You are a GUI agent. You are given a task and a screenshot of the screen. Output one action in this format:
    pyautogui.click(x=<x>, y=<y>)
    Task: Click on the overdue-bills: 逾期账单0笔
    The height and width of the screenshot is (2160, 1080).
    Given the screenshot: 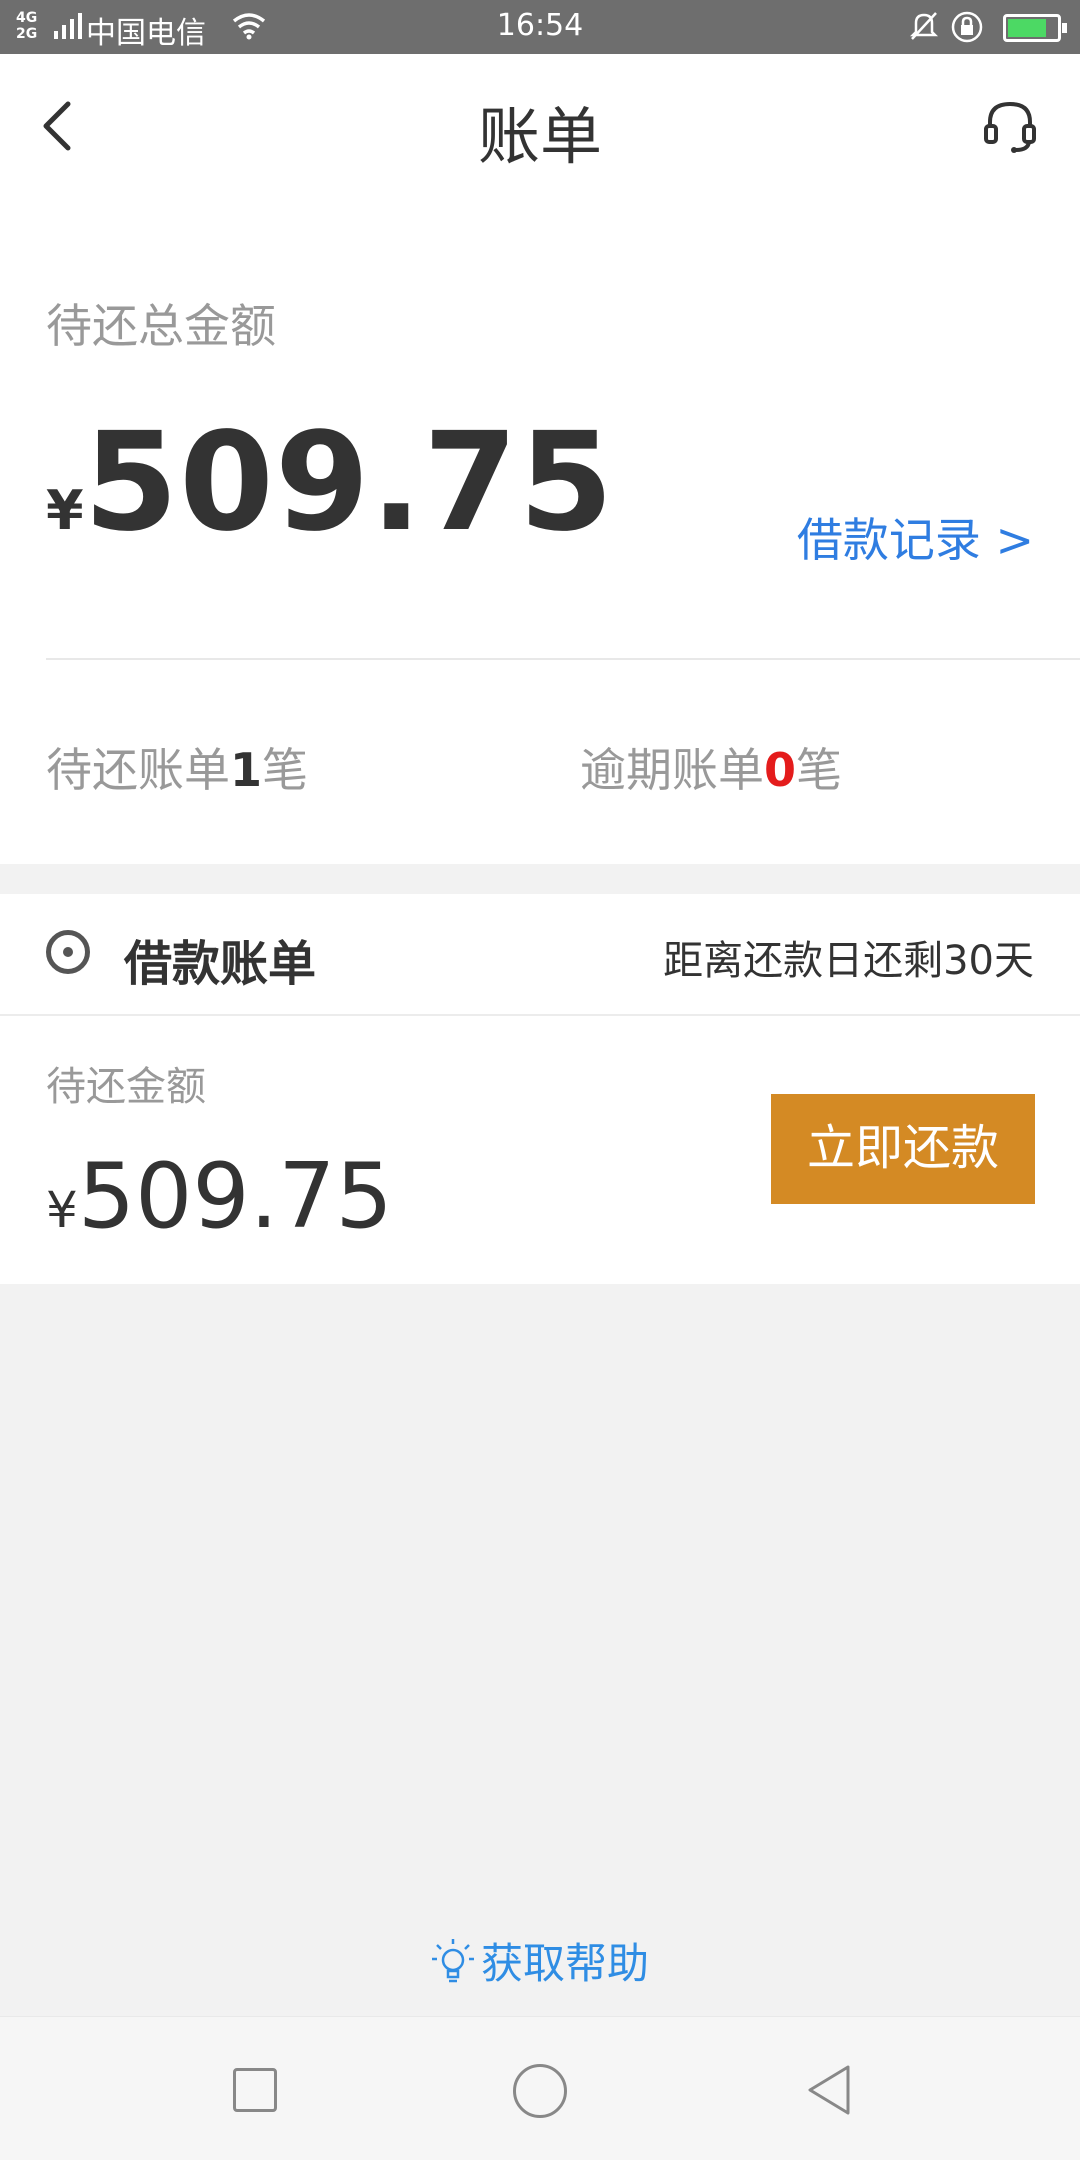 What is the action you would take?
    pyautogui.click(x=711, y=767)
    